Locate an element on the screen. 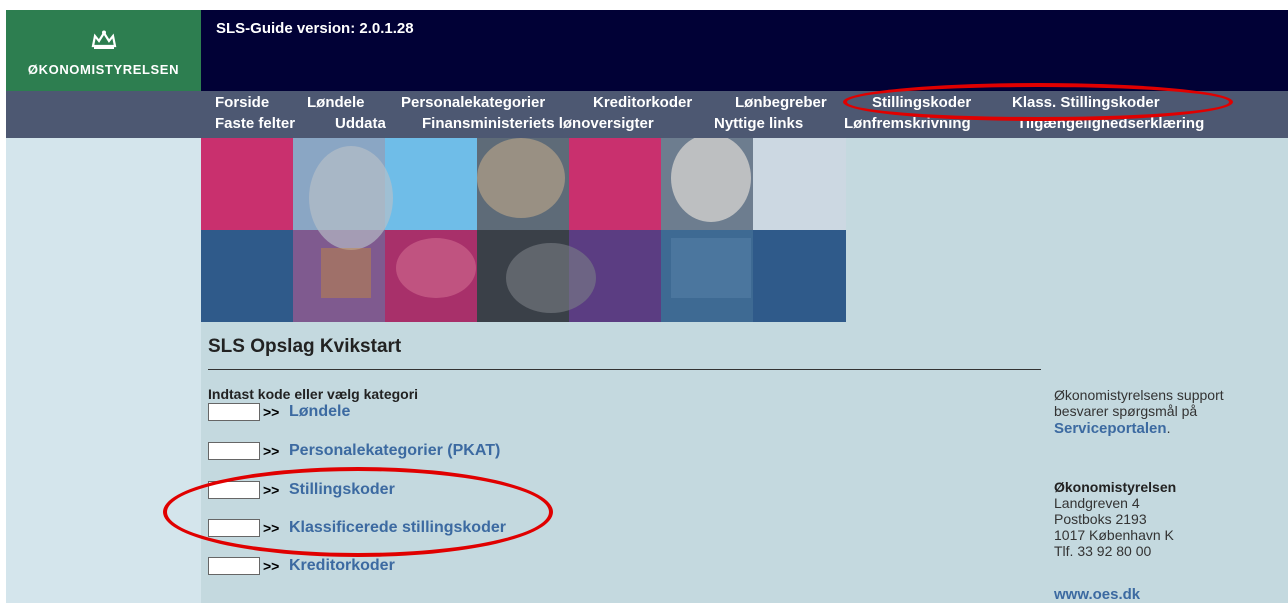 This screenshot has height=603, width=1288. stillingskoder-link: Stillingskoder is located at coordinates (342, 490).